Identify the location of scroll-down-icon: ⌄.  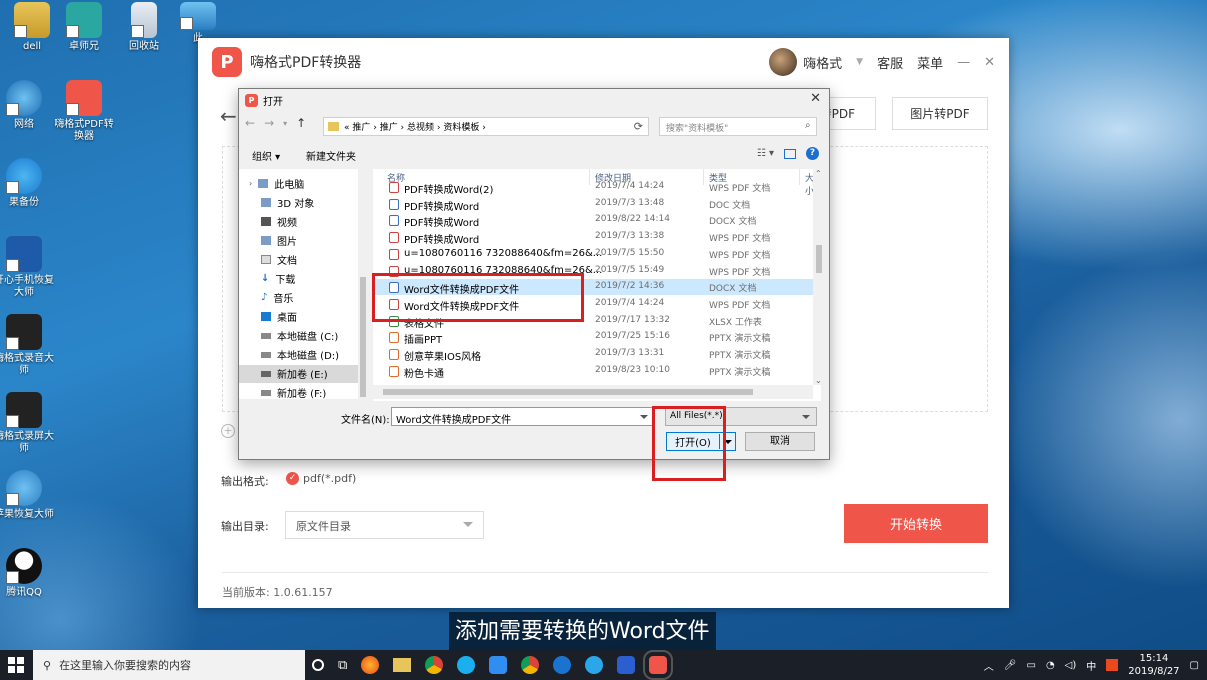
(818, 380).